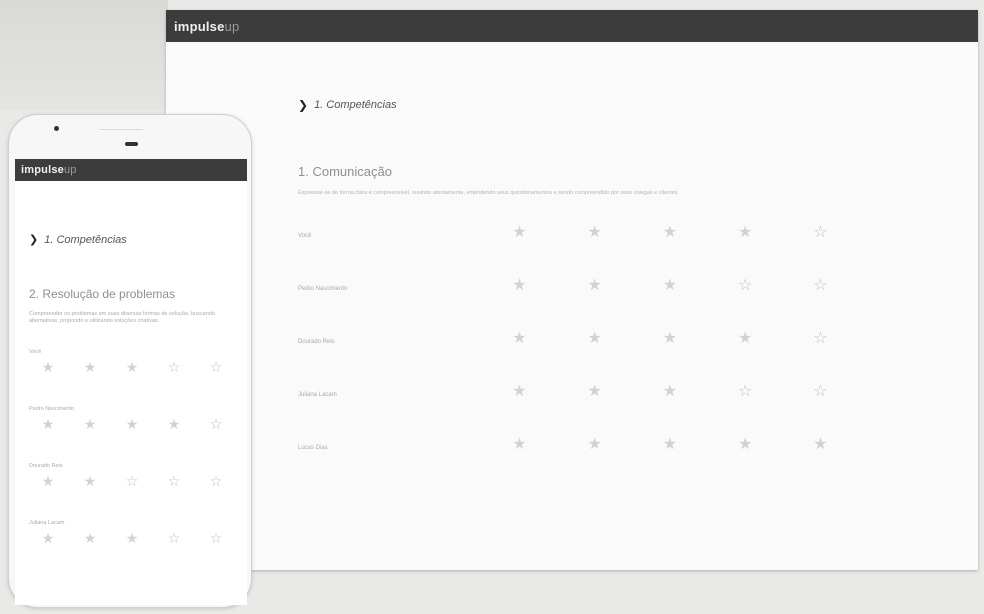  What do you see at coordinates (206, 26) in the screenshot?
I see `app-logo: impulseup` at bounding box center [206, 26].